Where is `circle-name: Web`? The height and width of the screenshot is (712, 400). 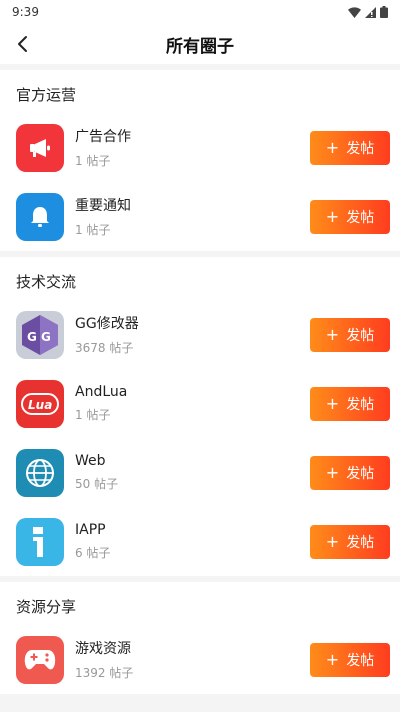
circle-name: Web is located at coordinates (90, 461).